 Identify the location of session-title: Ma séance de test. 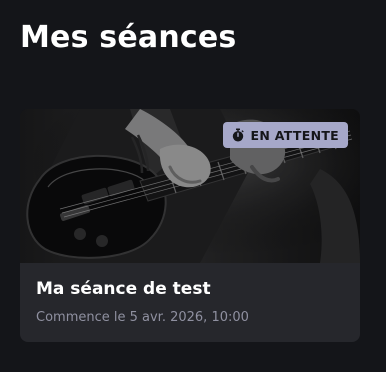
(123, 289).